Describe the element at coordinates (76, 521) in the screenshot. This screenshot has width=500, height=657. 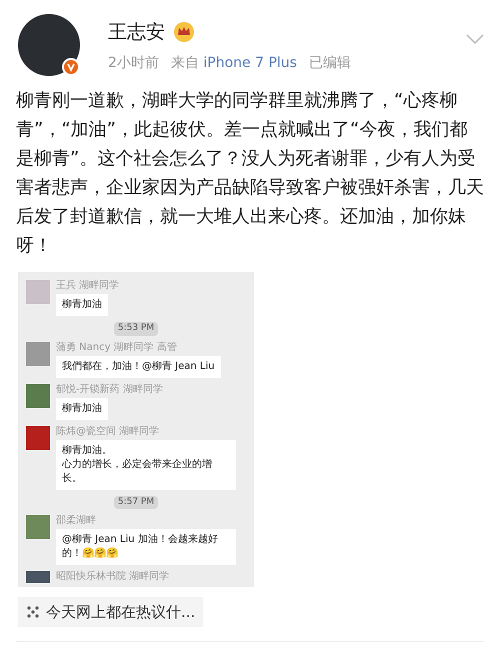
I see `sender-name: 邵柔湖畔` at that location.